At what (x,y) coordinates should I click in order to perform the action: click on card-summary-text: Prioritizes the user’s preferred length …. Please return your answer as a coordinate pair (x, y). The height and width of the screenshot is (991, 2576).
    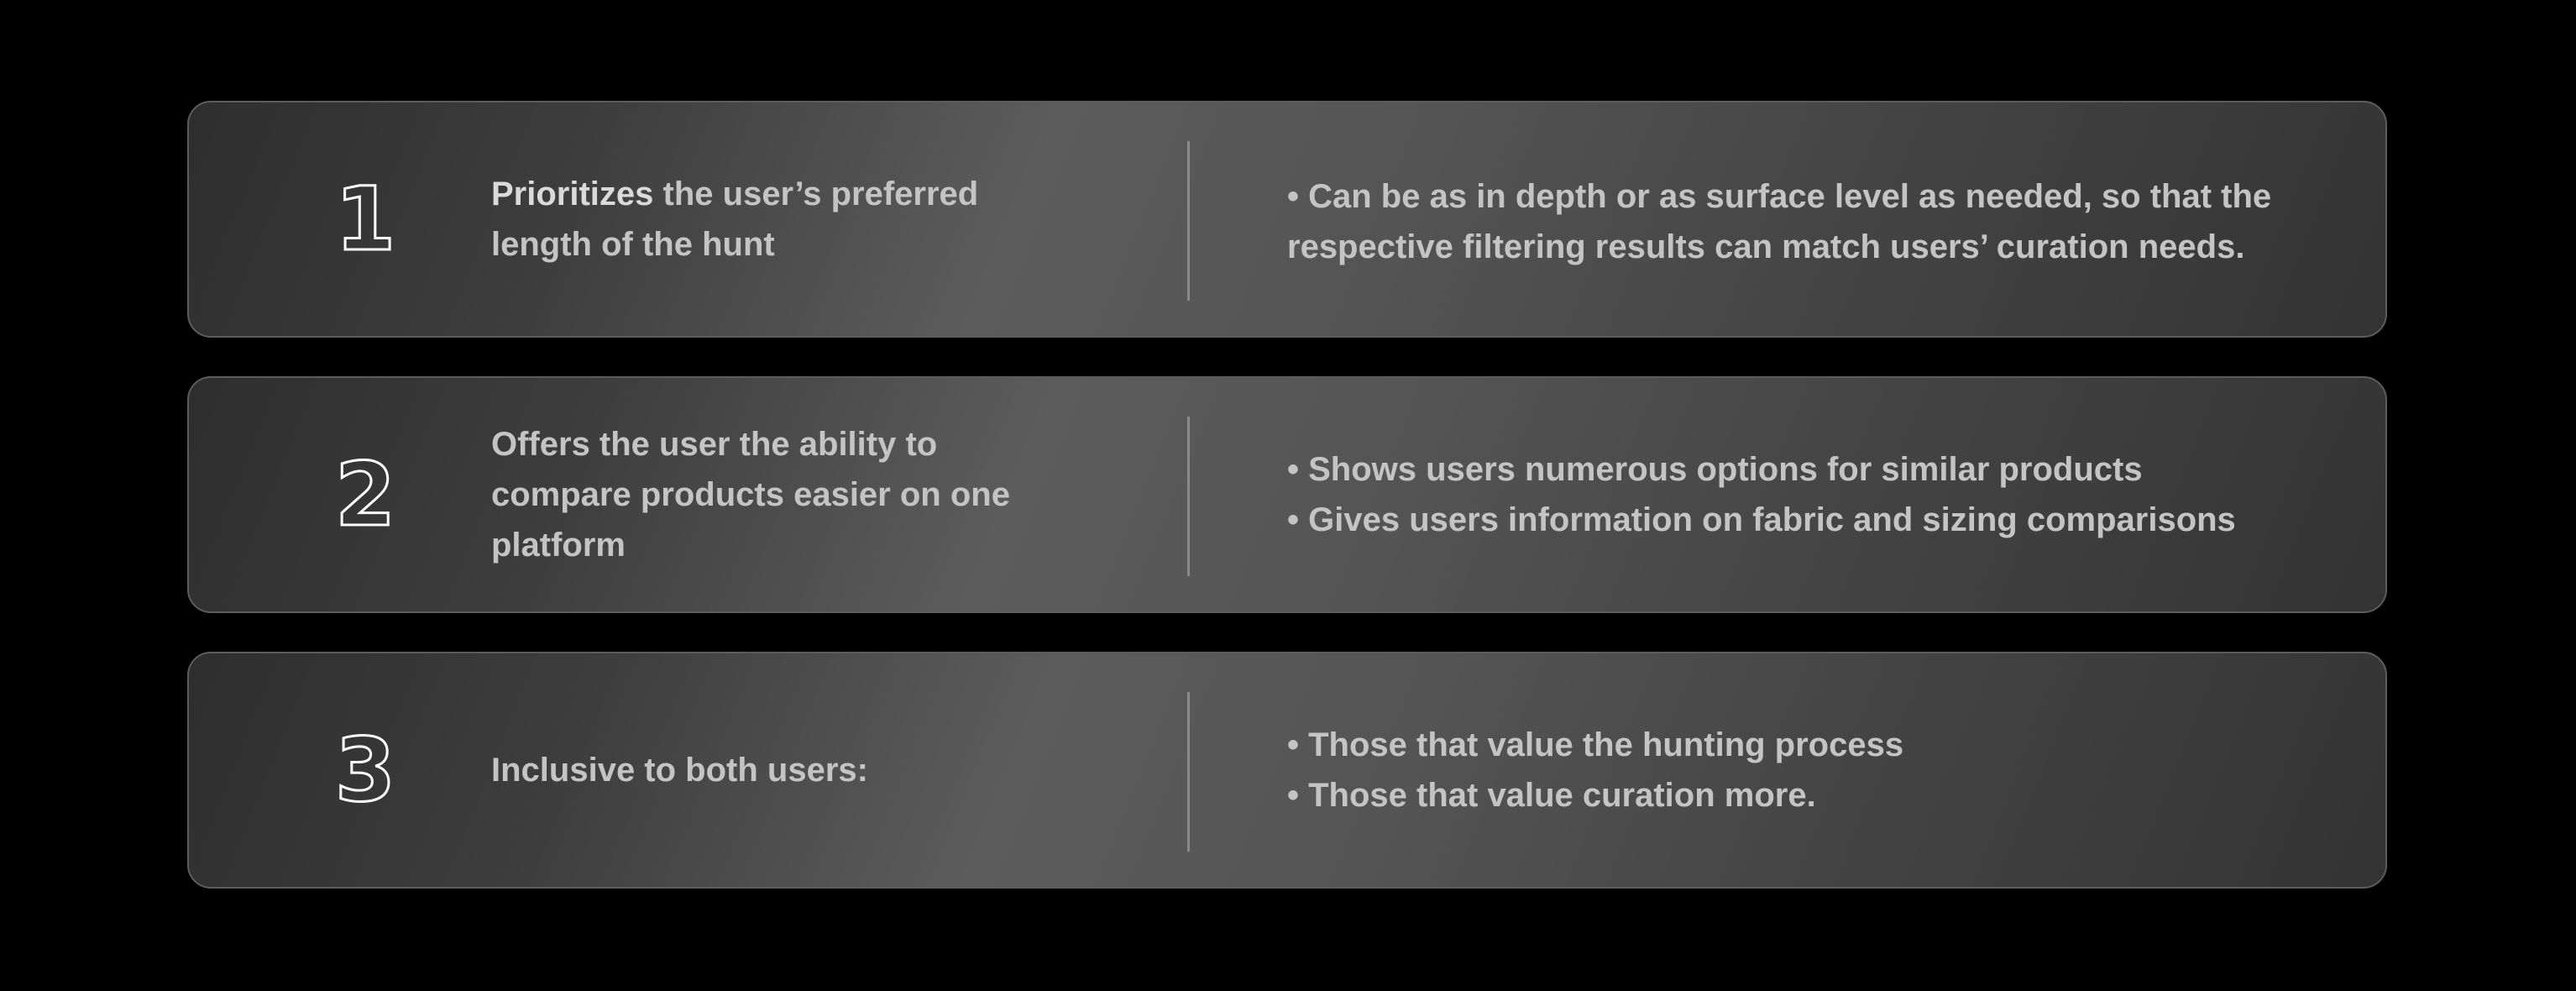
    Looking at the image, I should click on (776, 220).